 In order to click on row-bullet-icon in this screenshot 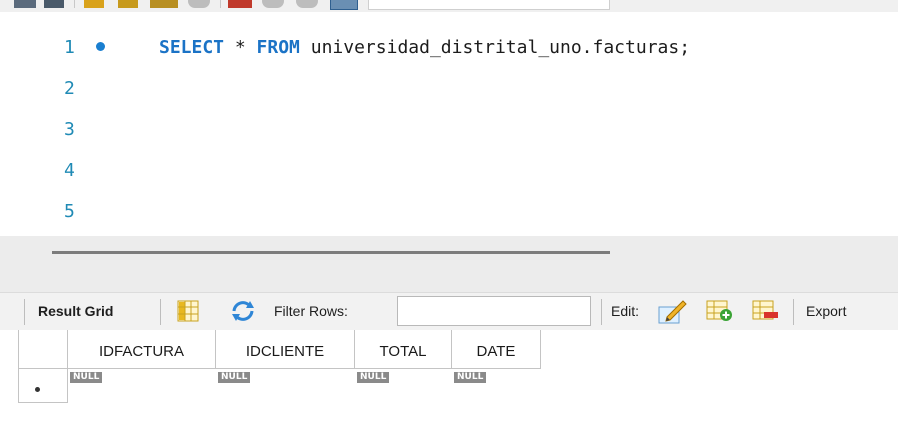, I will do `click(37, 389)`.